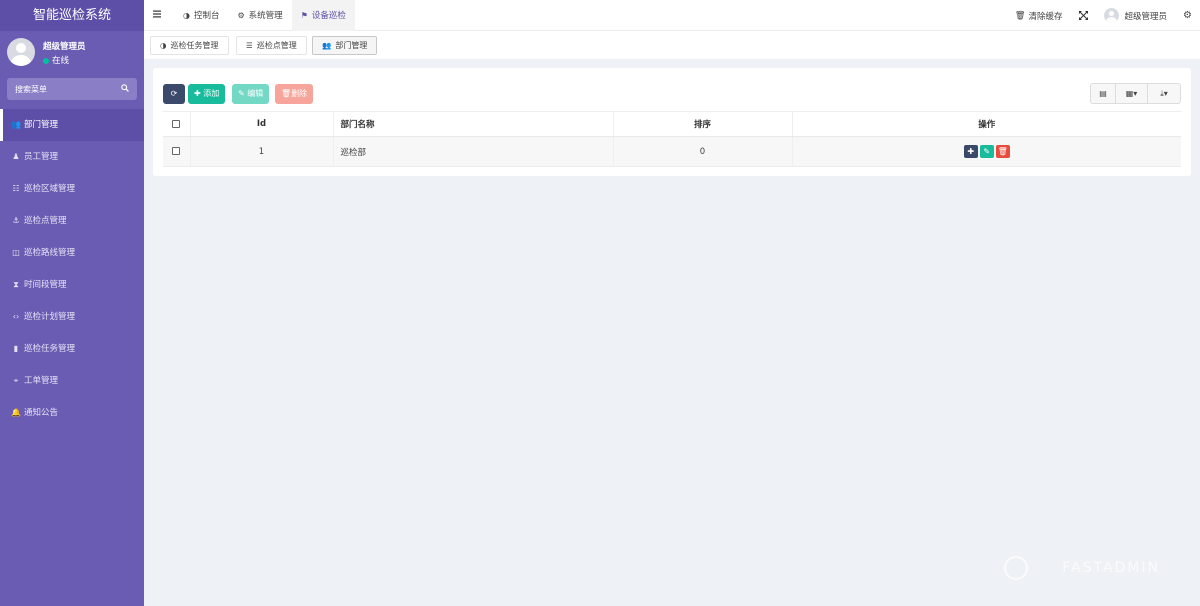 This screenshot has height=606, width=1200. I want to click on nav-inspection: ⚑ 设备巡检, so click(323, 15).